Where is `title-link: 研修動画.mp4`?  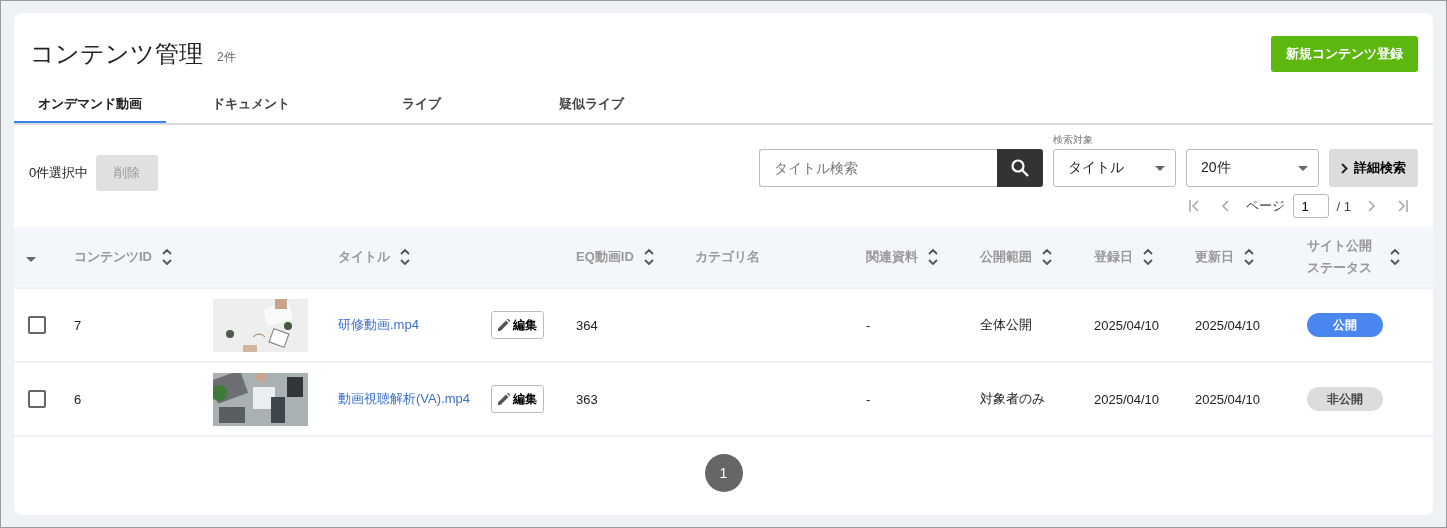 title-link: 研修動画.mp4 is located at coordinates (378, 325).